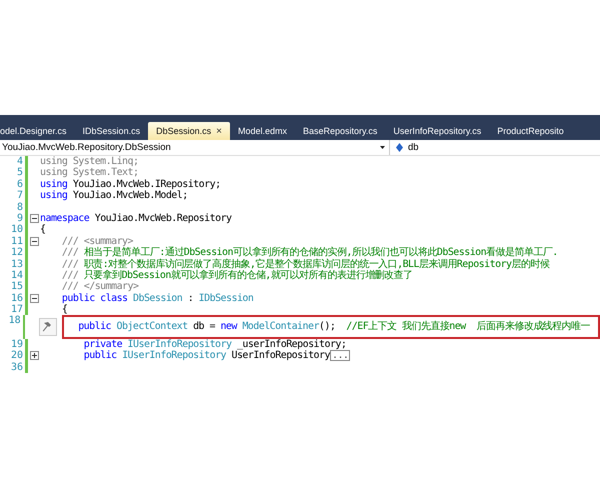 The width and height of the screenshot is (600, 480). Describe the element at coordinates (15, 321) in the screenshot. I see `line-number: 18` at that location.